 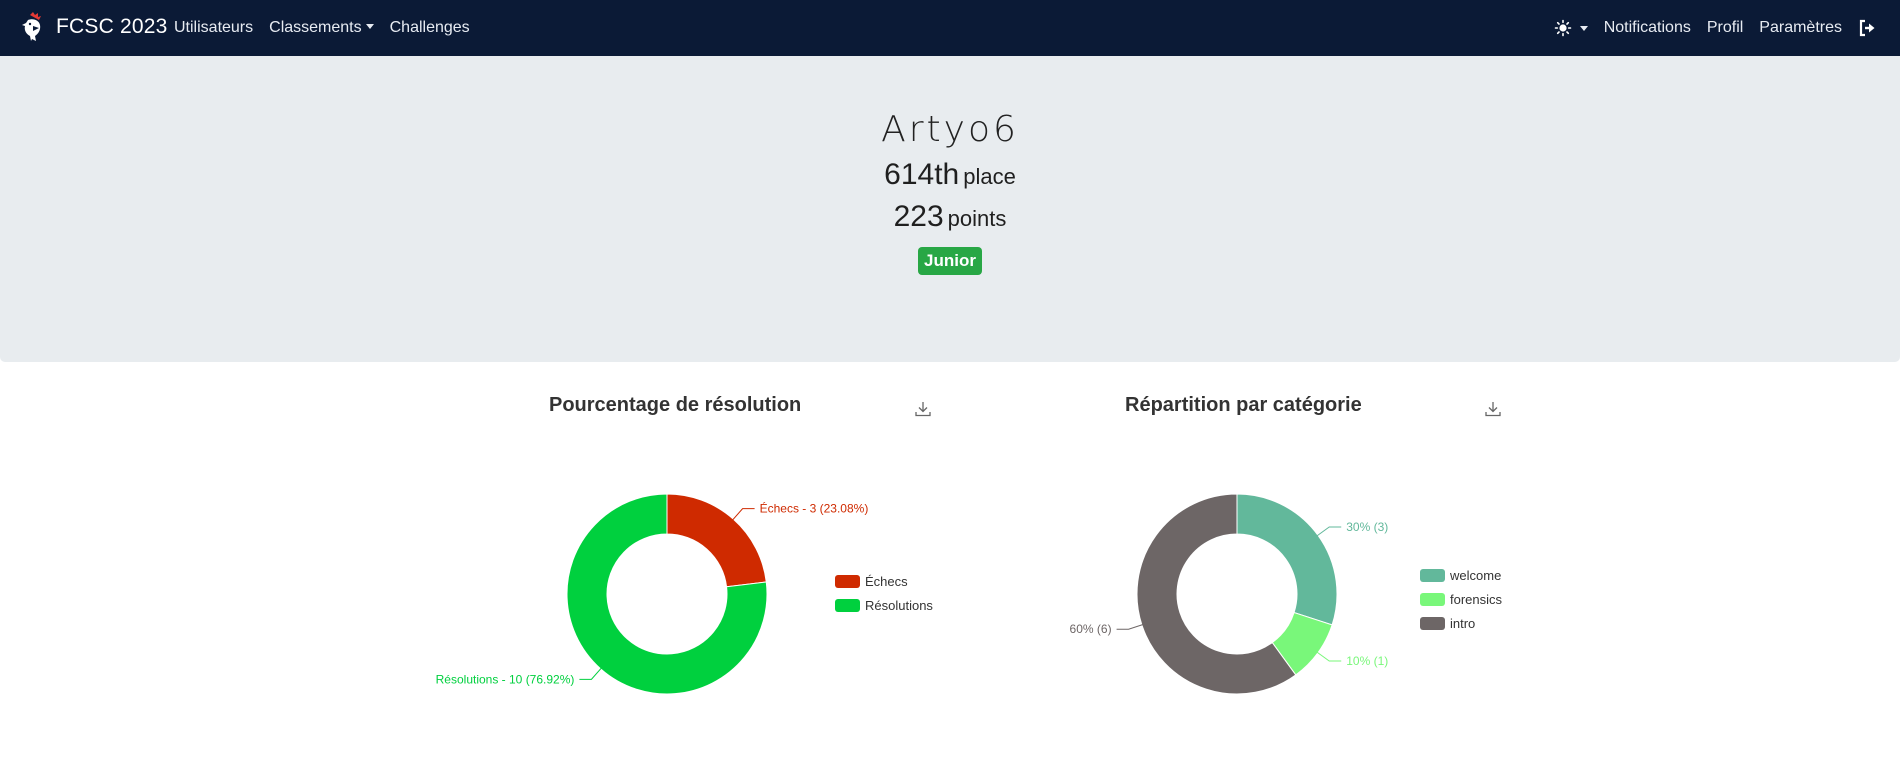 What do you see at coordinates (31, 26) in the screenshot?
I see `rooster-logo-icon` at bounding box center [31, 26].